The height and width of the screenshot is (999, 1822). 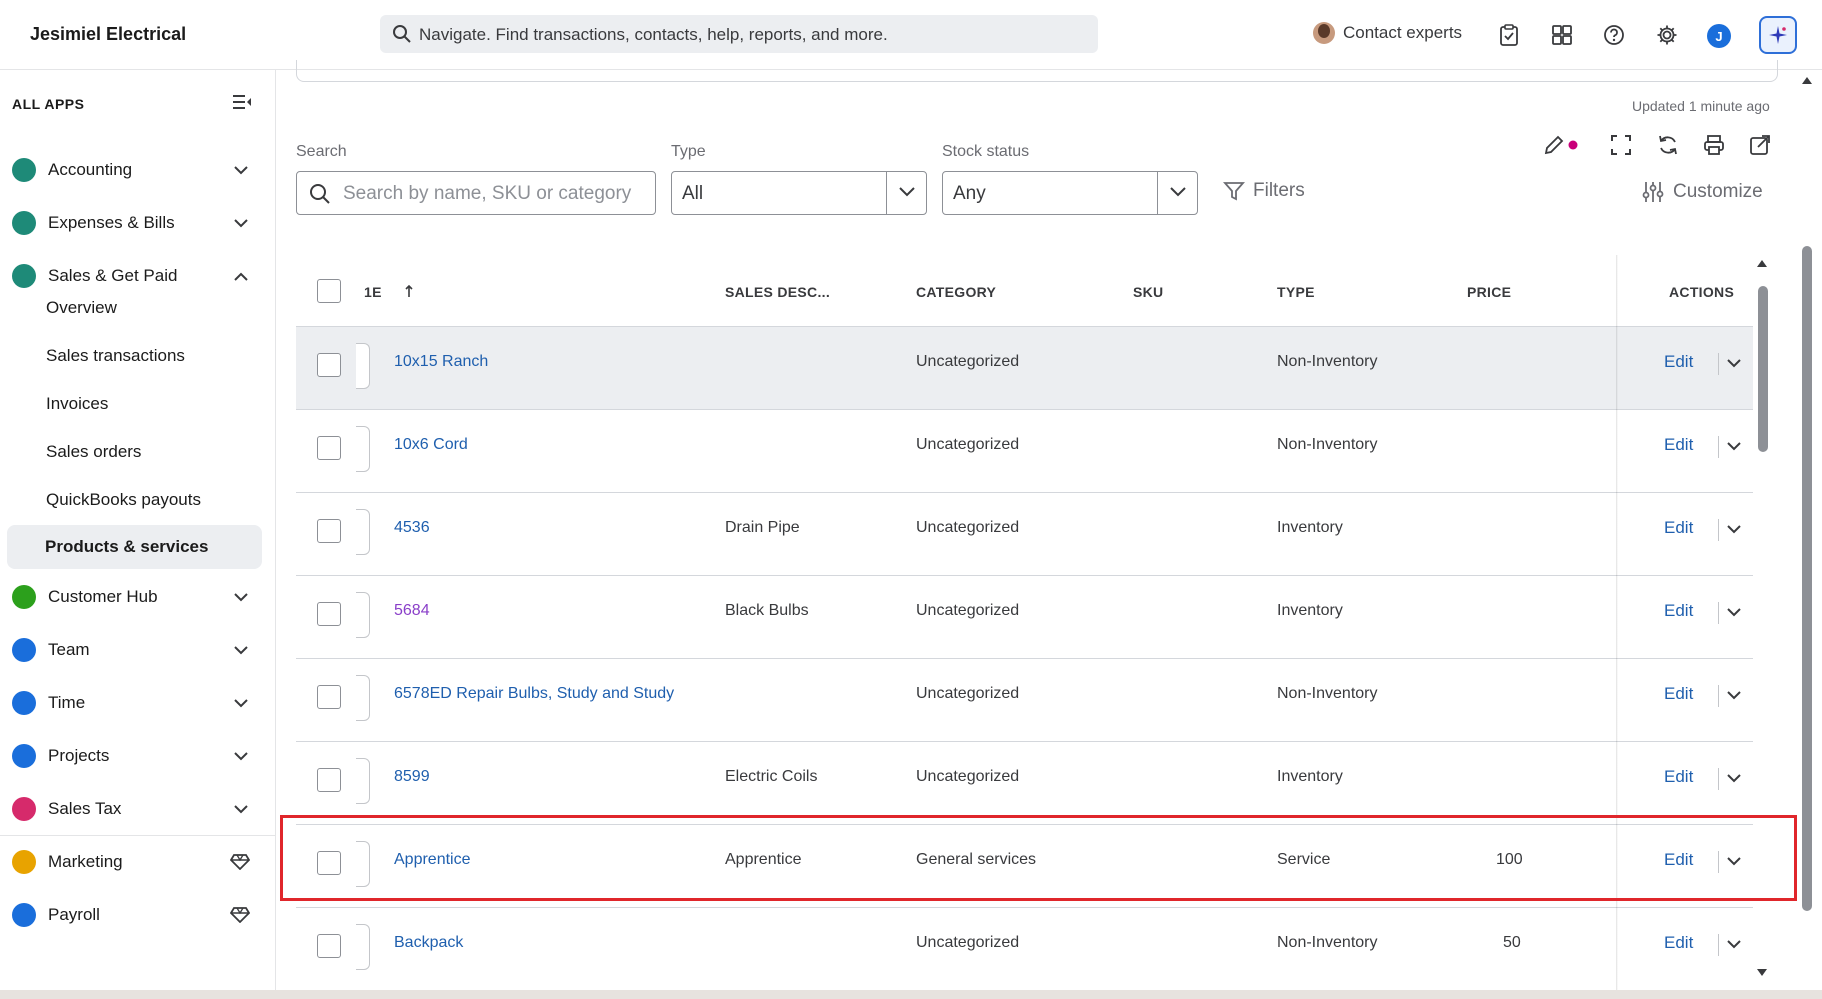 I want to click on sidebar-subitem-quickbooks-payouts: QuickBooks payouts, so click(x=123, y=500).